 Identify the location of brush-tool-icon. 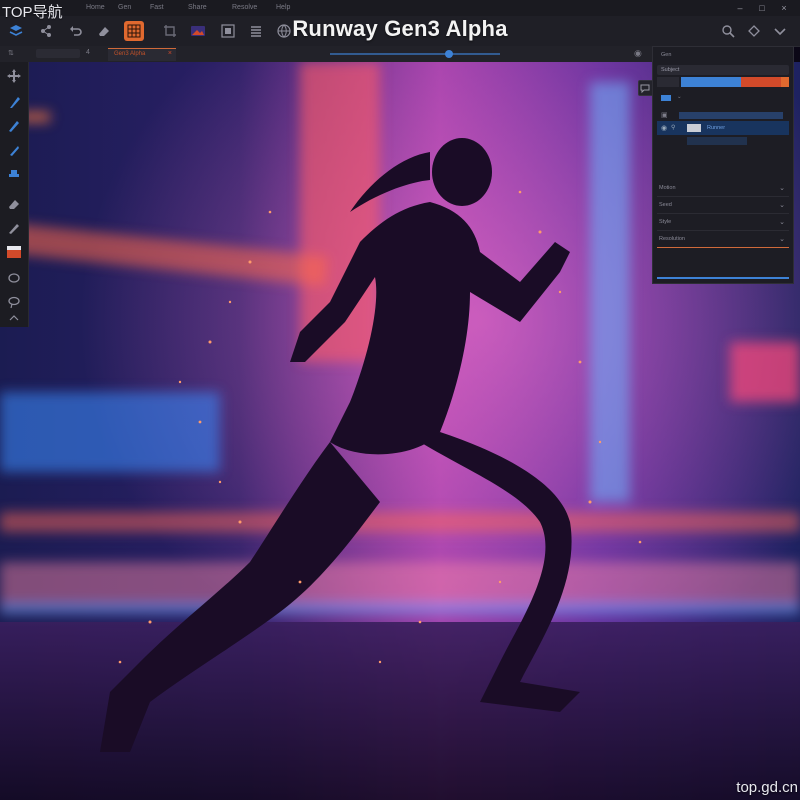
(14, 102).